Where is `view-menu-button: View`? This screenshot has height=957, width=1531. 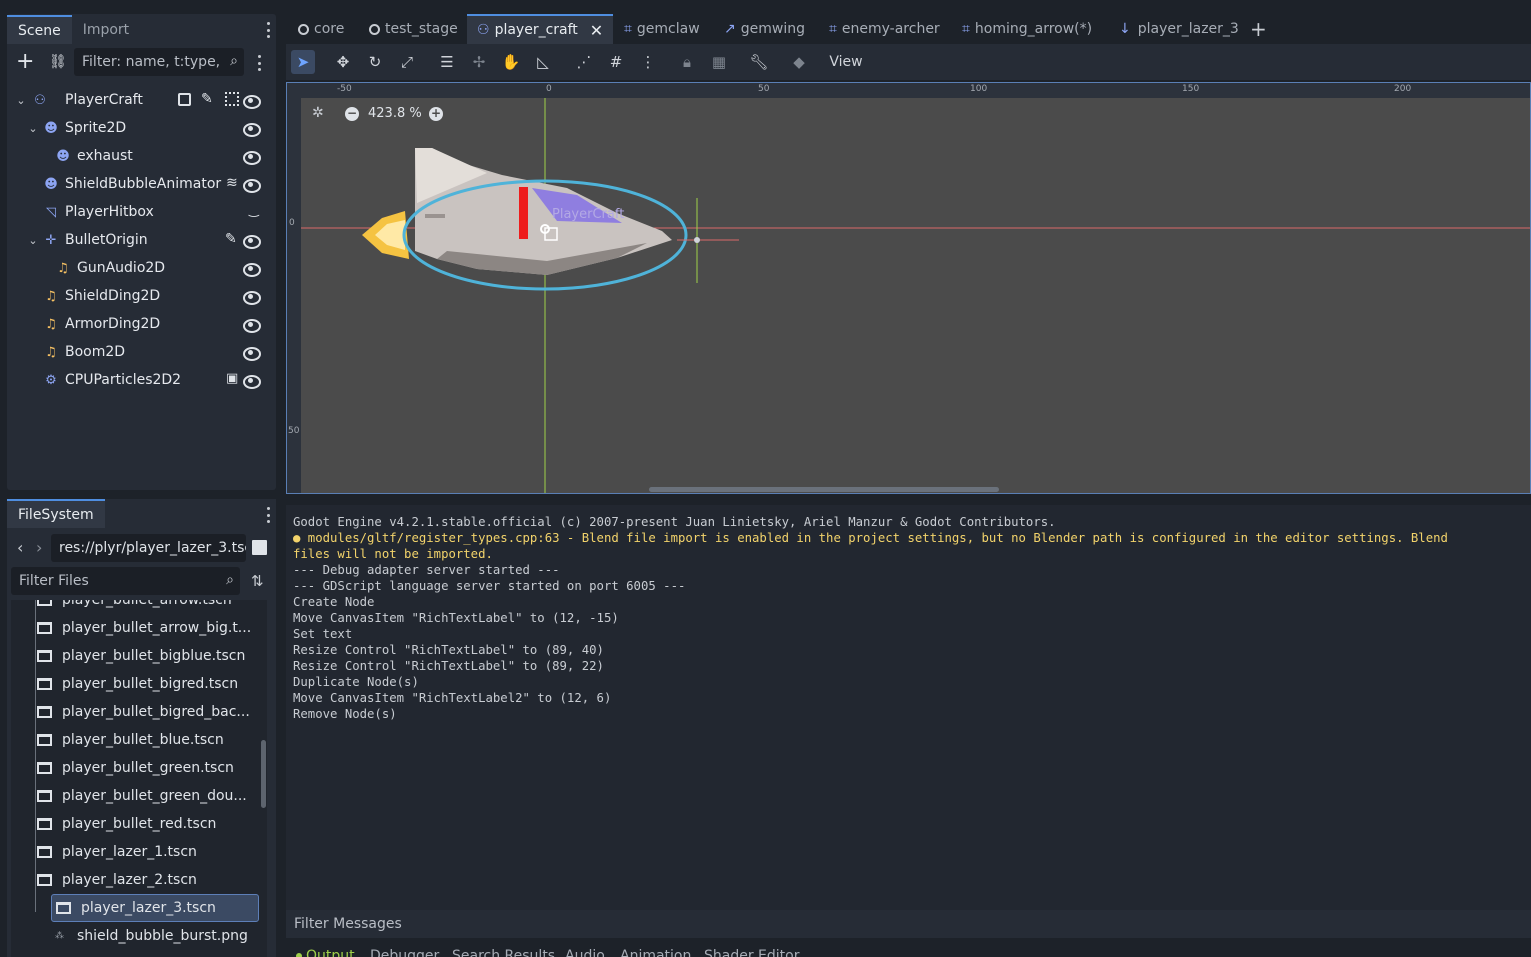
view-menu-button: View is located at coordinates (846, 62).